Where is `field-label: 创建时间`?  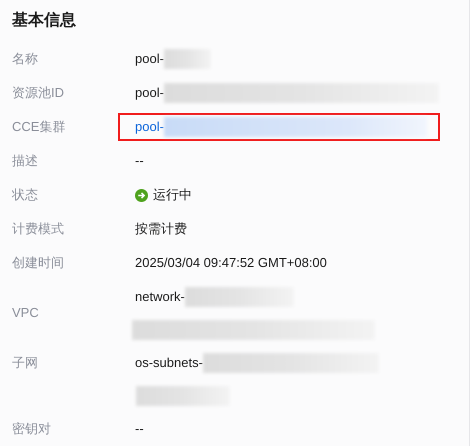
field-label: 创建时间 is located at coordinates (38, 263).